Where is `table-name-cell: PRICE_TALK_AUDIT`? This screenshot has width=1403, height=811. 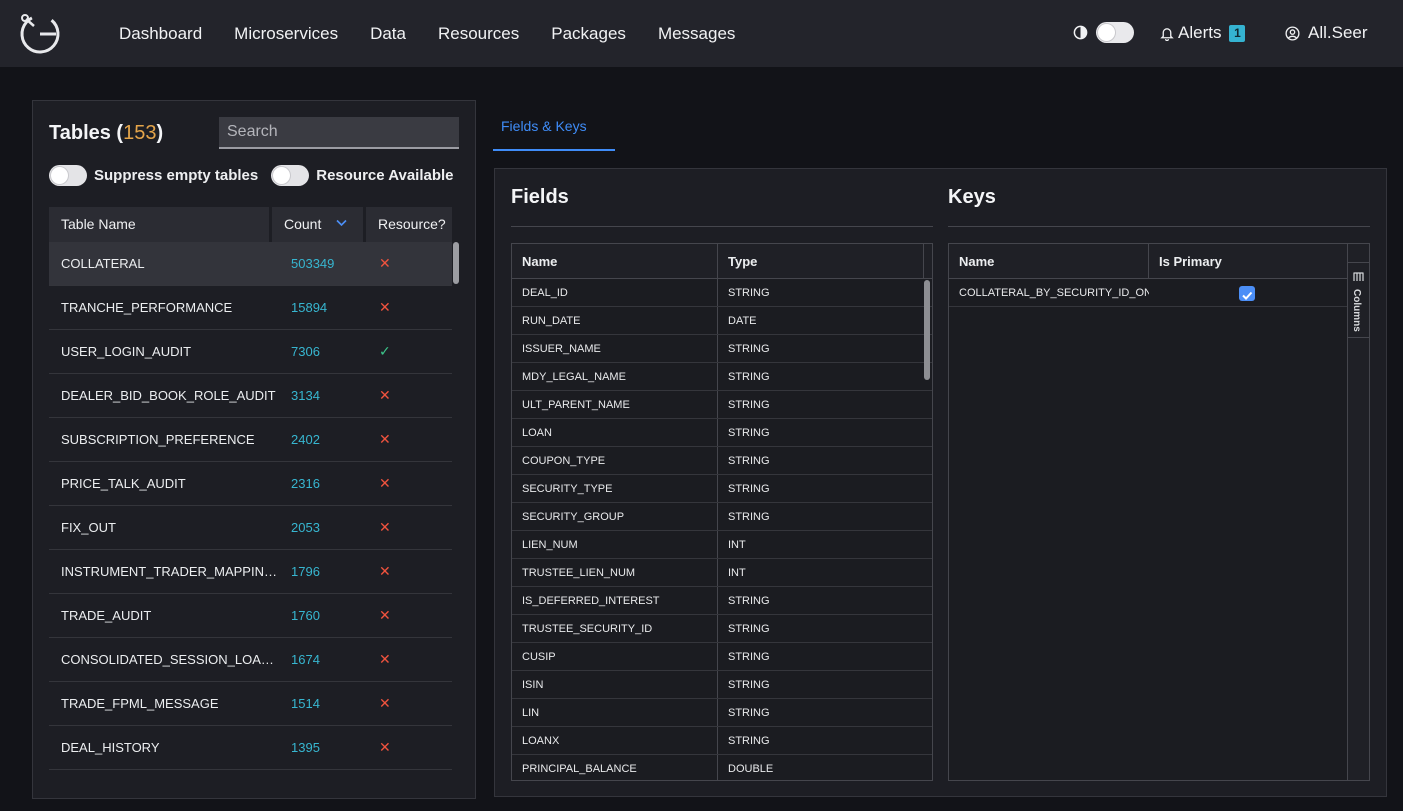 table-name-cell: PRICE_TALK_AUDIT is located at coordinates (123, 483).